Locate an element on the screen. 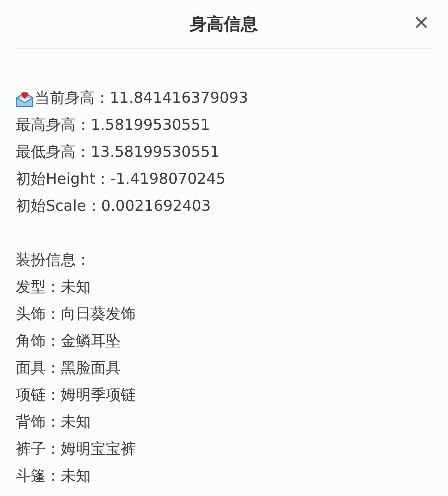  outfit-info-text: 项链：姆明季项链 is located at coordinates (76, 395).